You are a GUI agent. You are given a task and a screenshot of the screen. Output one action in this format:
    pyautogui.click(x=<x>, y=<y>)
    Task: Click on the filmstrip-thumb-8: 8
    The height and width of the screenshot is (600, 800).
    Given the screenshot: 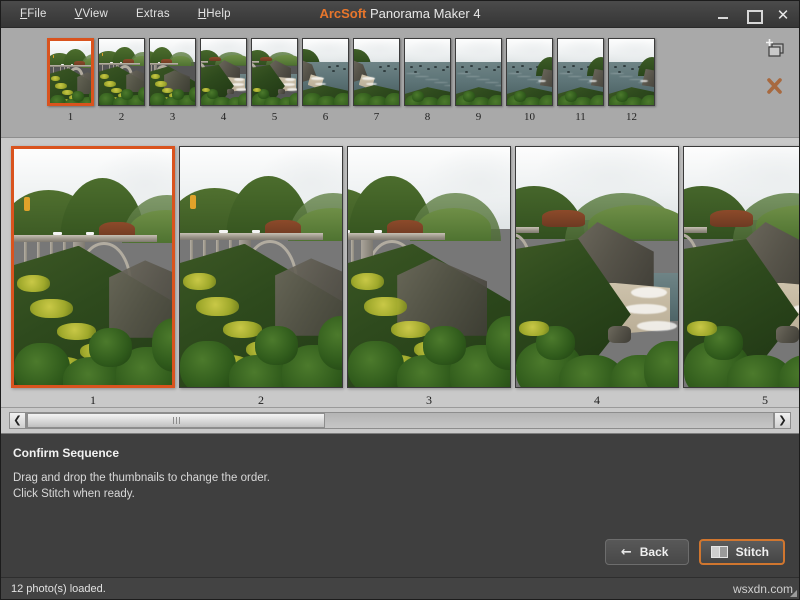 What is the action you would take?
    pyautogui.click(x=427, y=80)
    